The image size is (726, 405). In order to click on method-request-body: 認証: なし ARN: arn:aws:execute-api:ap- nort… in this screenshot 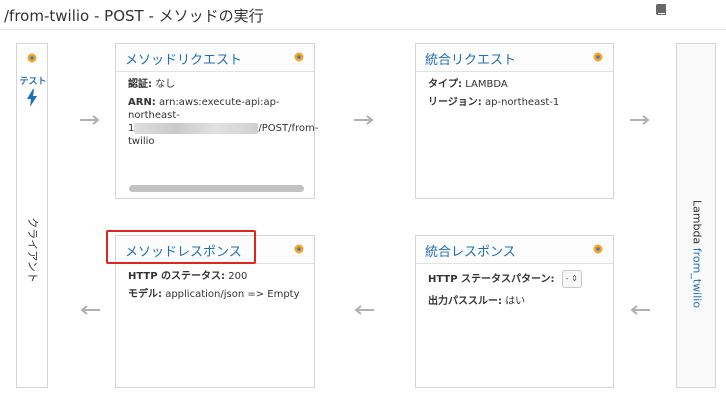, I will do `click(223, 114)`.